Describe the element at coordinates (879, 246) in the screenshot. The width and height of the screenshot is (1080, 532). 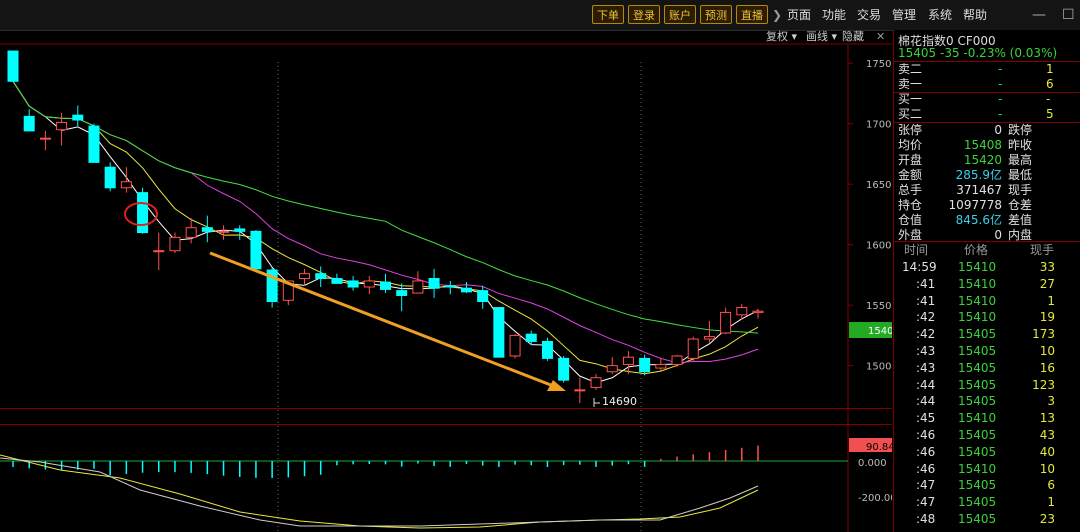
I see `price-tick-label: 16000` at that location.